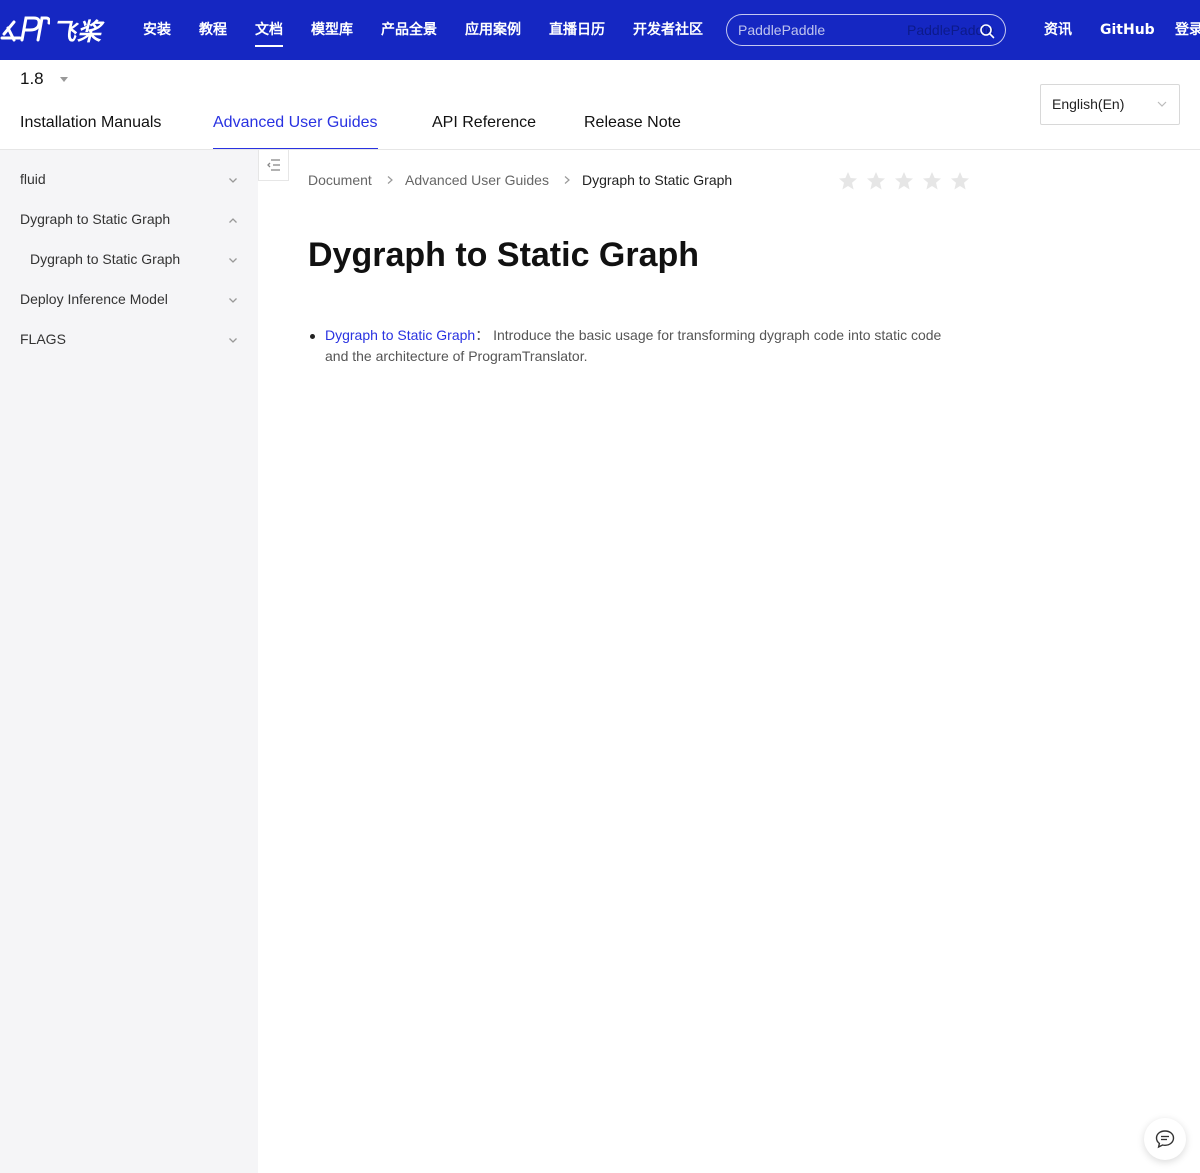  Describe the element at coordinates (668, 30) in the screenshot. I see `nav-link-community: 开发者社区` at that location.